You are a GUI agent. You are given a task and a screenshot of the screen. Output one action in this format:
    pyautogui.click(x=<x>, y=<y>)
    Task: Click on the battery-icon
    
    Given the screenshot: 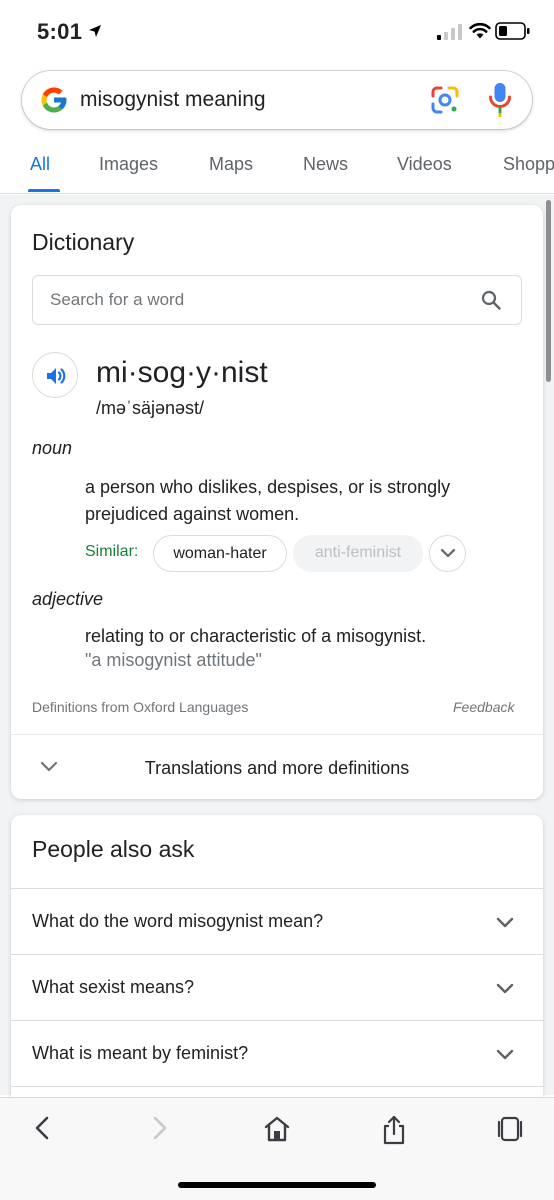 What is the action you would take?
    pyautogui.click(x=512, y=31)
    